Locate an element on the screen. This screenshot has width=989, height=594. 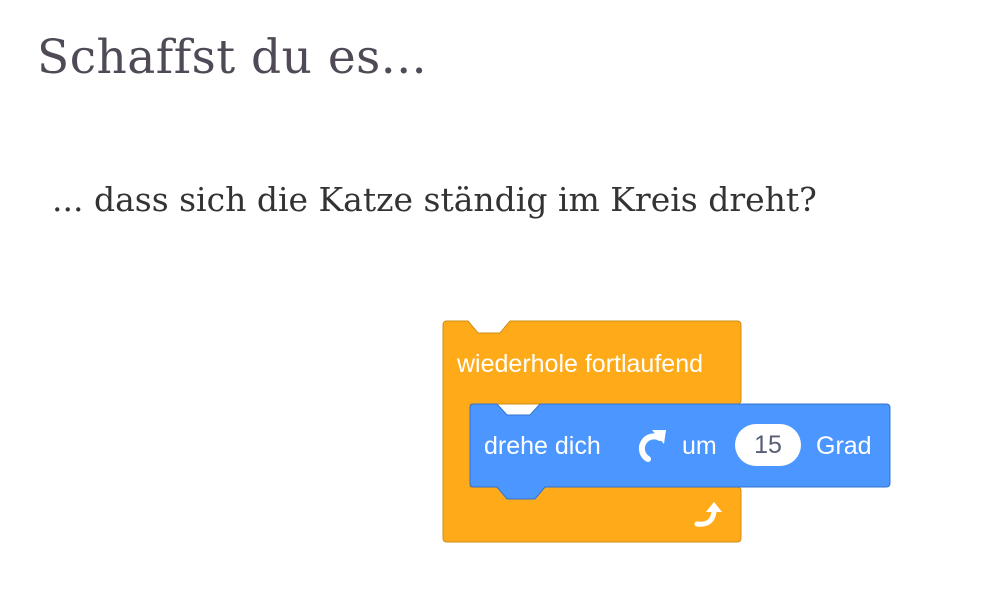
turn-block-grad-label: Grad is located at coordinates (844, 446).